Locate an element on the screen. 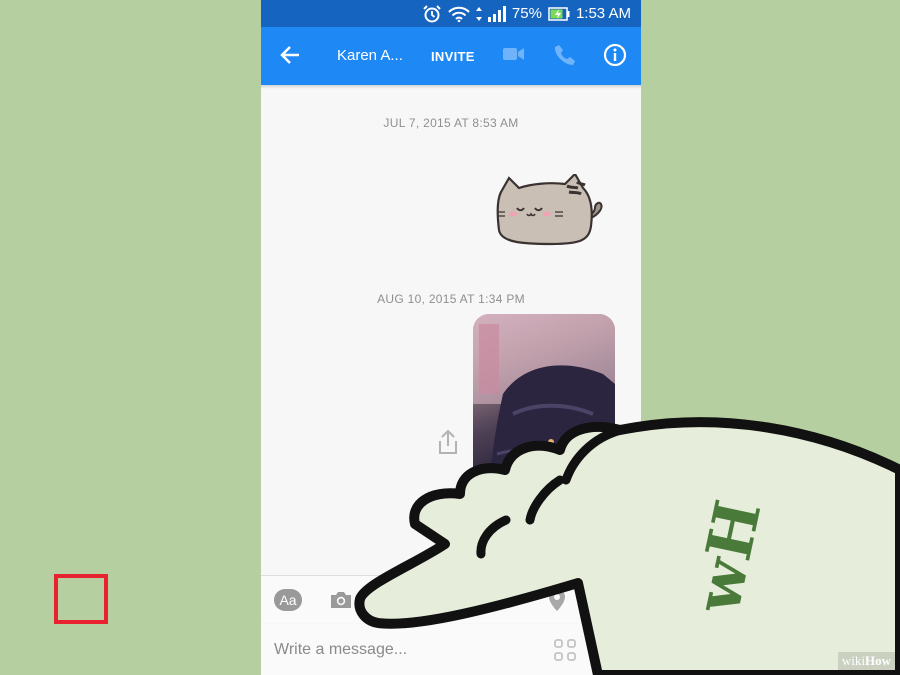 This screenshot has height=675, width=900. emoji-icon is located at coordinates (449, 600).